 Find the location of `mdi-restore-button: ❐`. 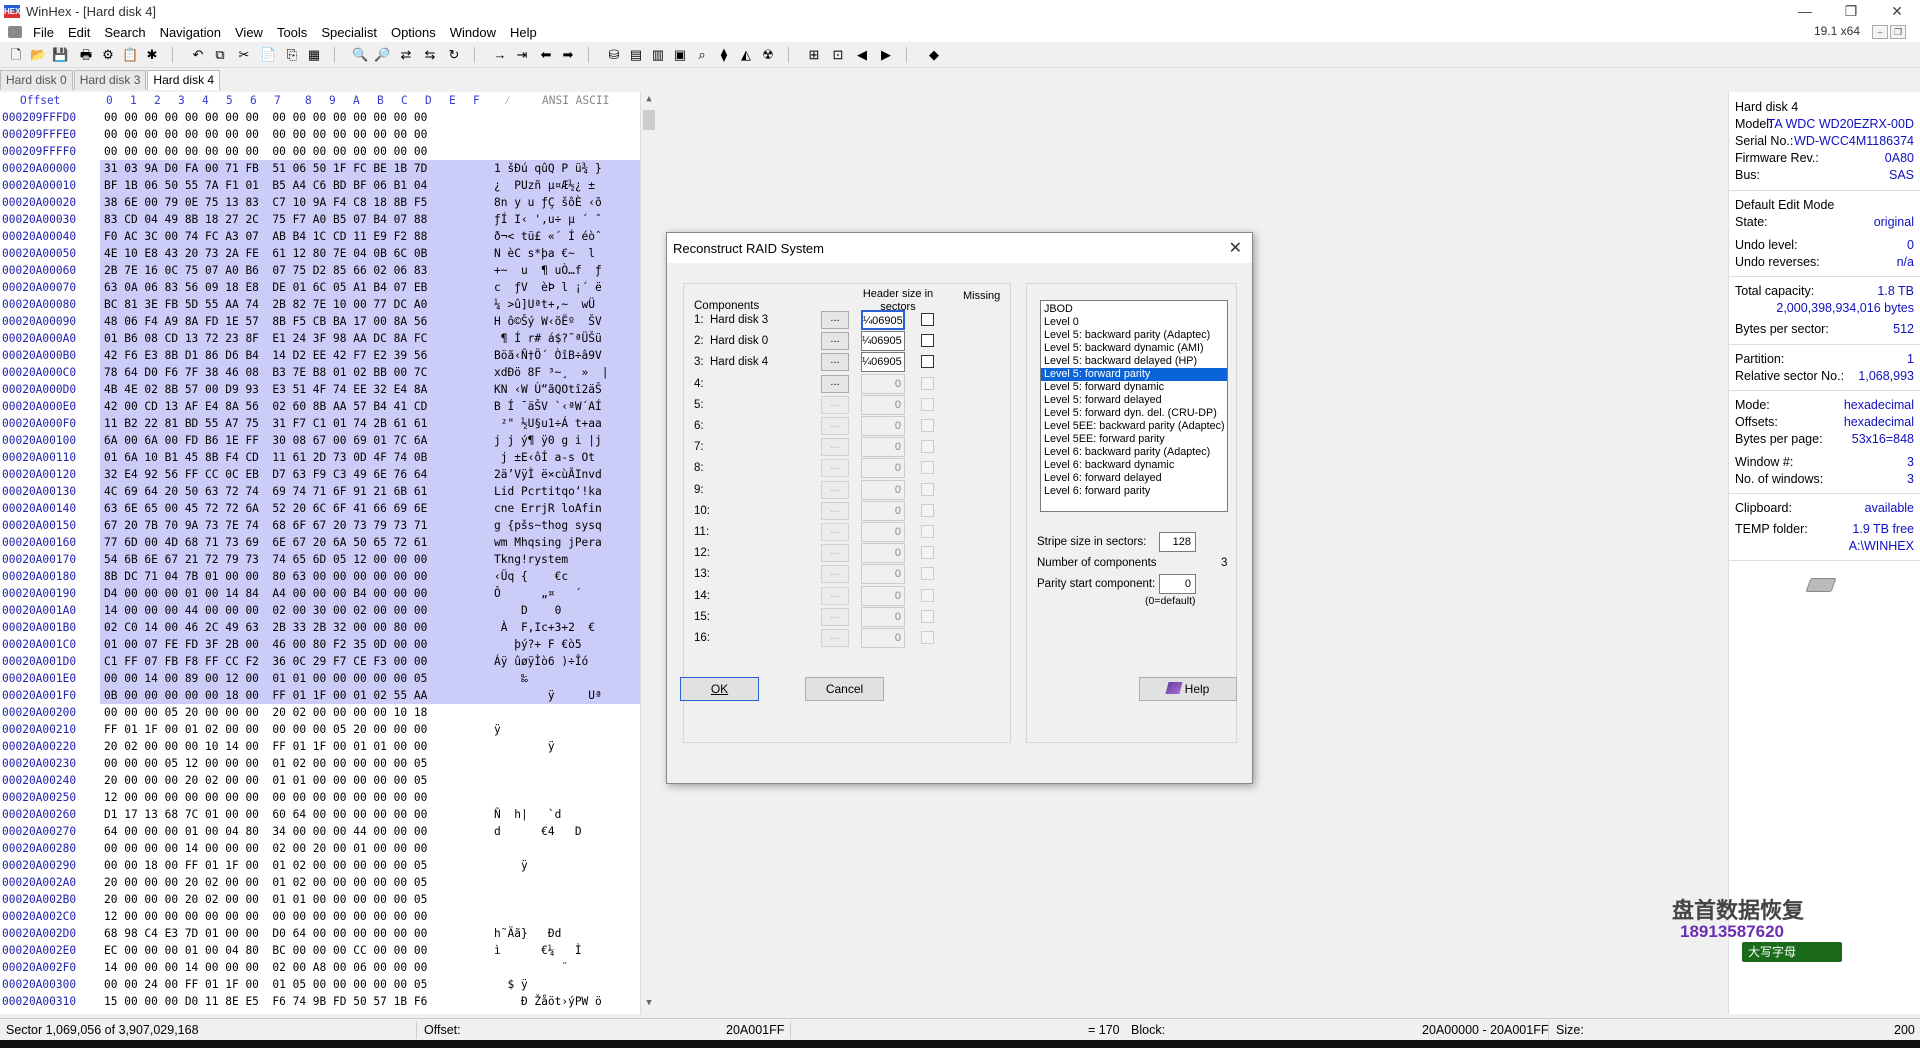

mdi-restore-button: ❐ is located at coordinates (1898, 32).